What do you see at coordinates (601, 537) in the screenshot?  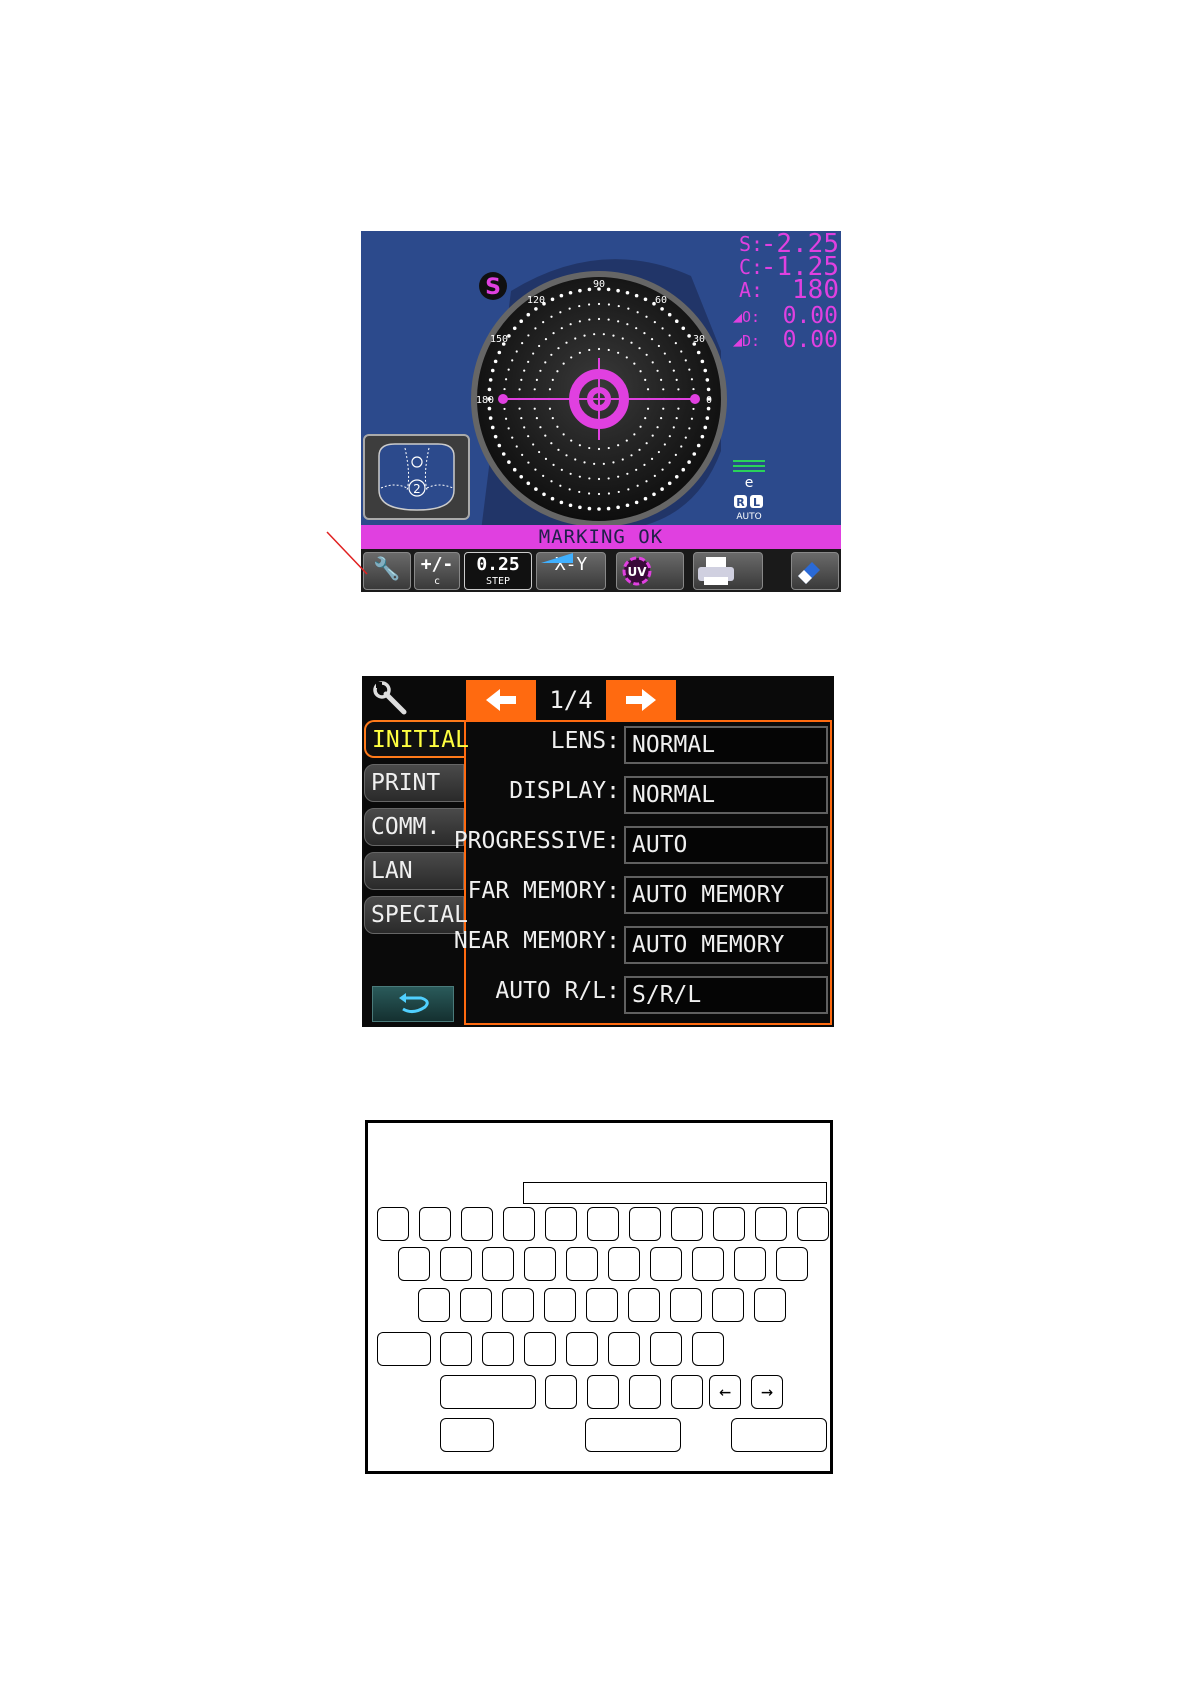 I see `status-bar: MARKING OK` at bounding box center [601, 537].